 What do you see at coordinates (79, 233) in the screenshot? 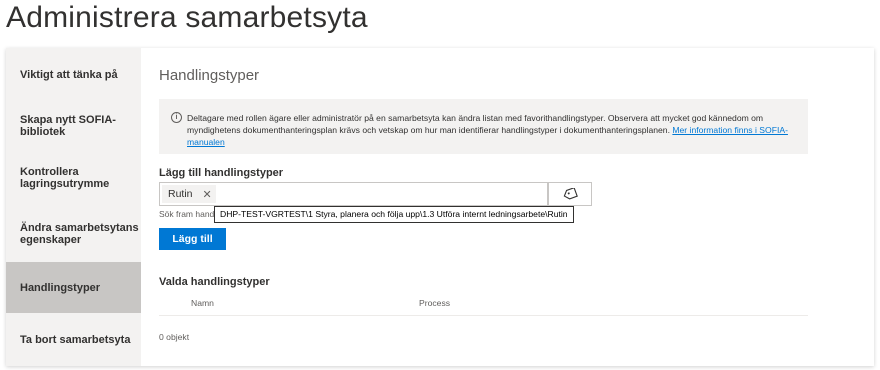
I see `sidebar-item-label: Ändra samarbetsytans egenskaper` at bounding box center [79, 233].